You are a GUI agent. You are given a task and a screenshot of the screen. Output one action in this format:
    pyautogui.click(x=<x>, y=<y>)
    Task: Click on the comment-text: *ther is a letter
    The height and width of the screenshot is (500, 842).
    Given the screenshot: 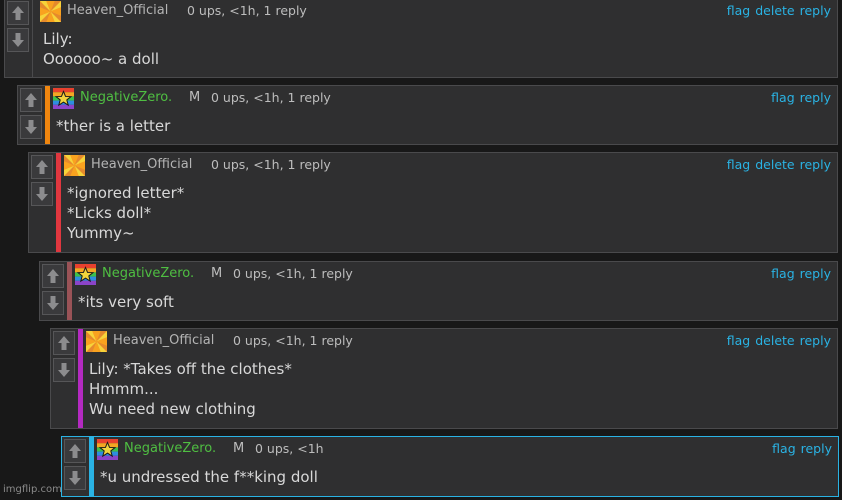 What is the action you would take?
    pyautogui.click(x=113, y=126)
    